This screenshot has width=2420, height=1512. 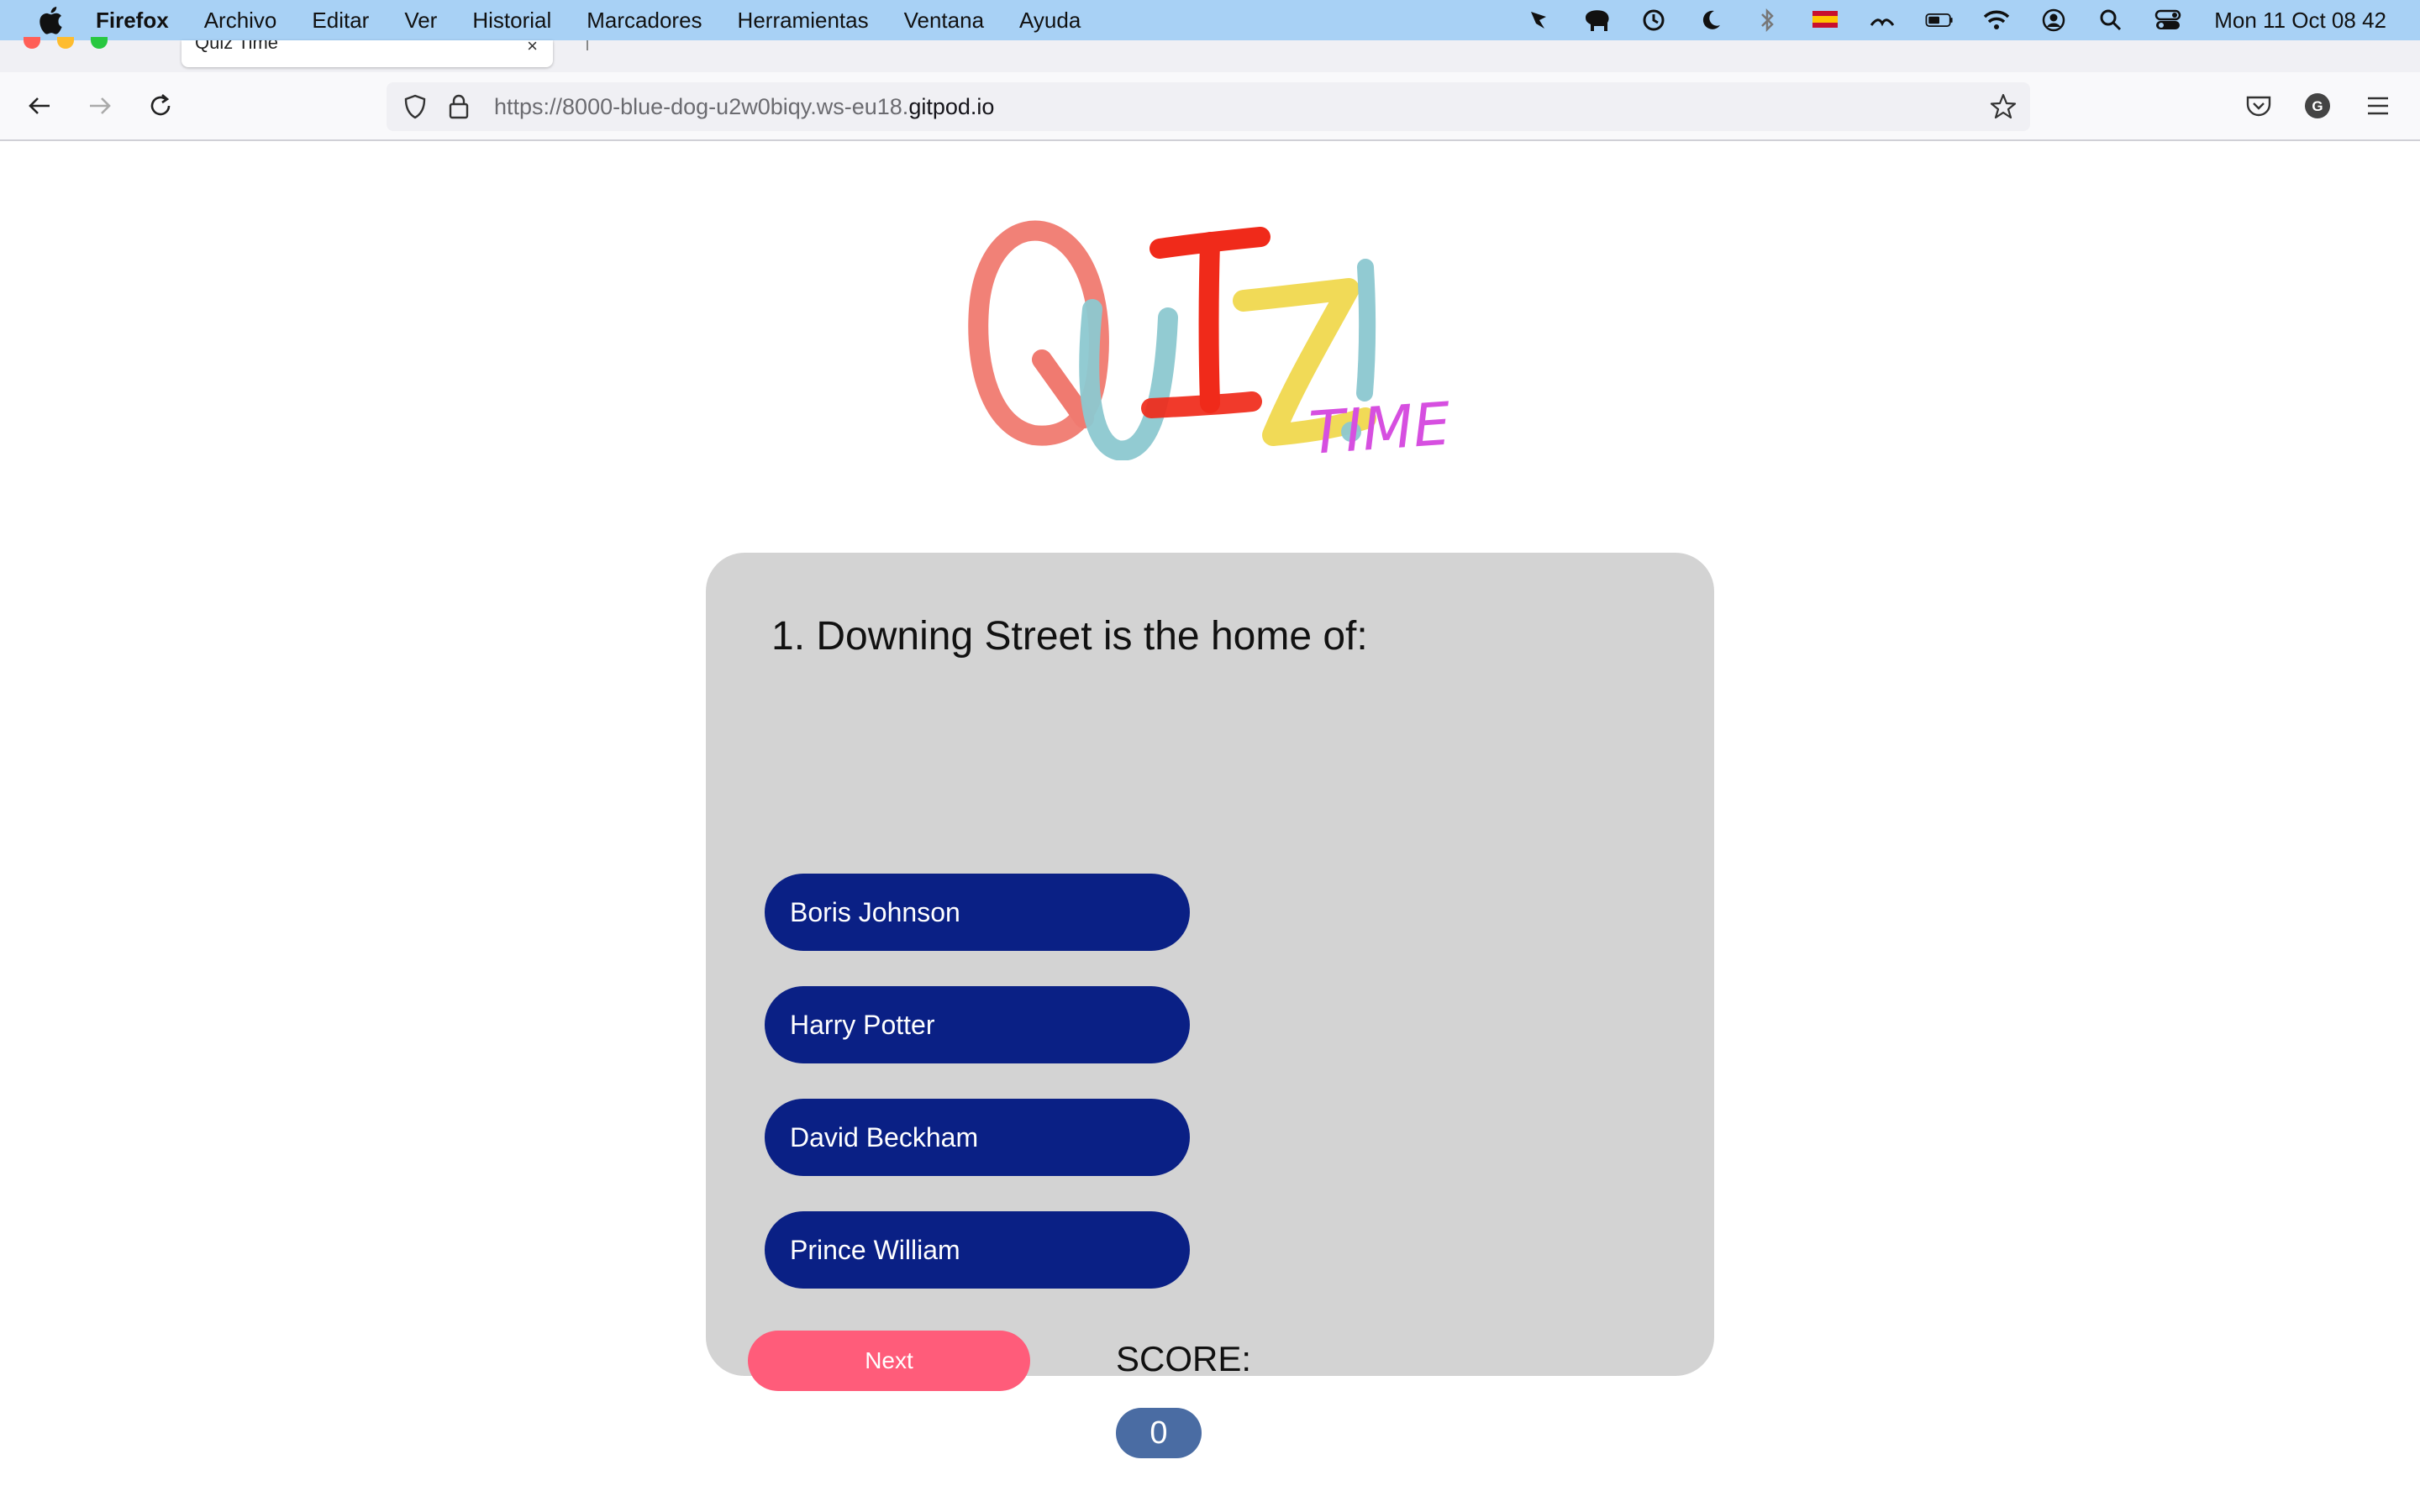 I want to click on bluetooth-icon, so click(x=1768, y=20).